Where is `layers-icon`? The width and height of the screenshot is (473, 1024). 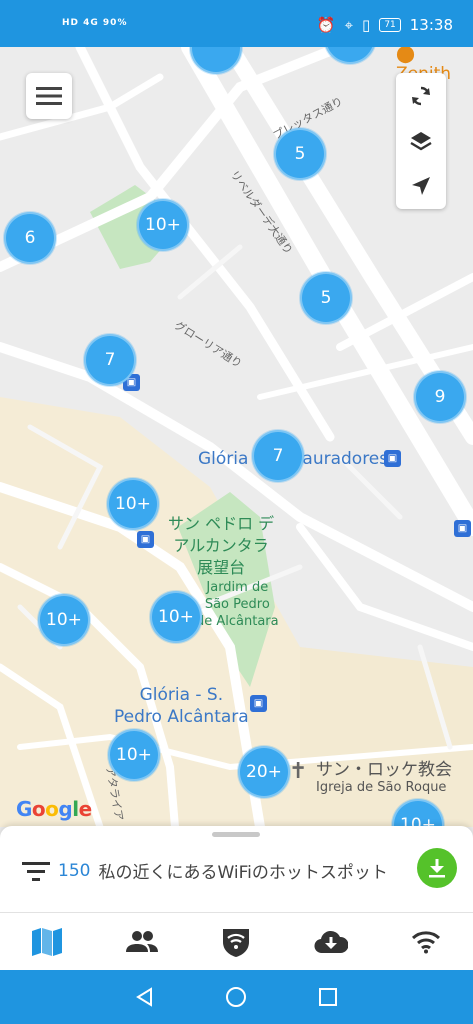 layers-icon is located at coordinates (421, 140).